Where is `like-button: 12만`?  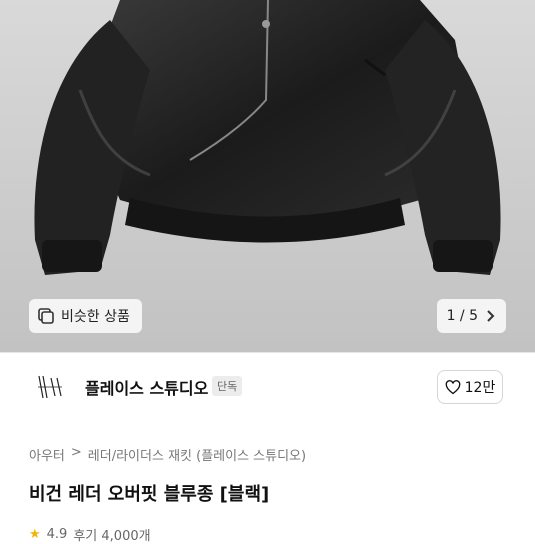 like-button: 12만 is located at coordinates (470, 387).